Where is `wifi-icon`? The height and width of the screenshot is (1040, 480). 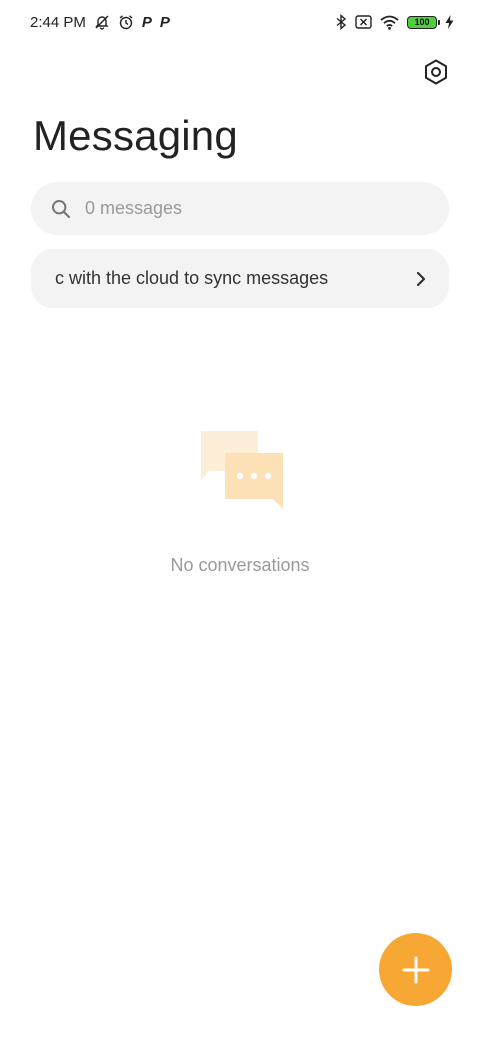 wifi-icon is located at coordinates (389, 22).